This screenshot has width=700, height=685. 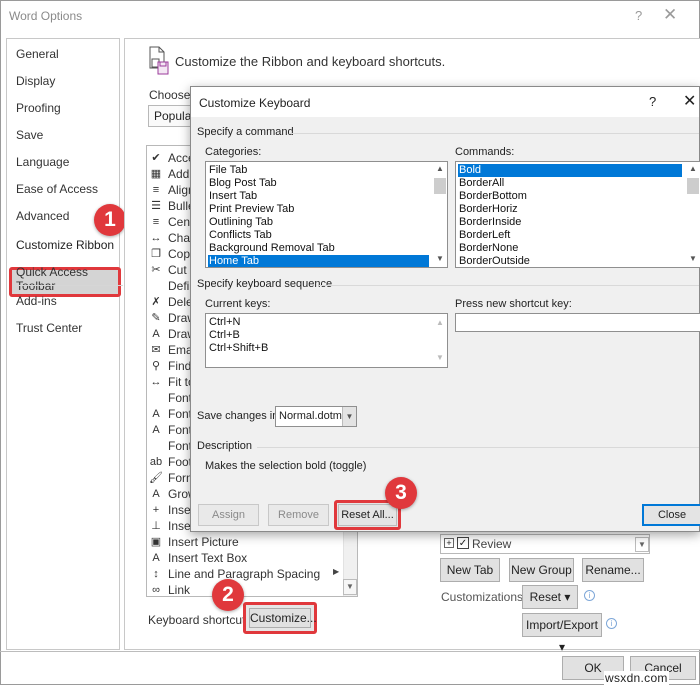 I want to click on category-list-item: Outlining Tab, so click(x=318, y=222).